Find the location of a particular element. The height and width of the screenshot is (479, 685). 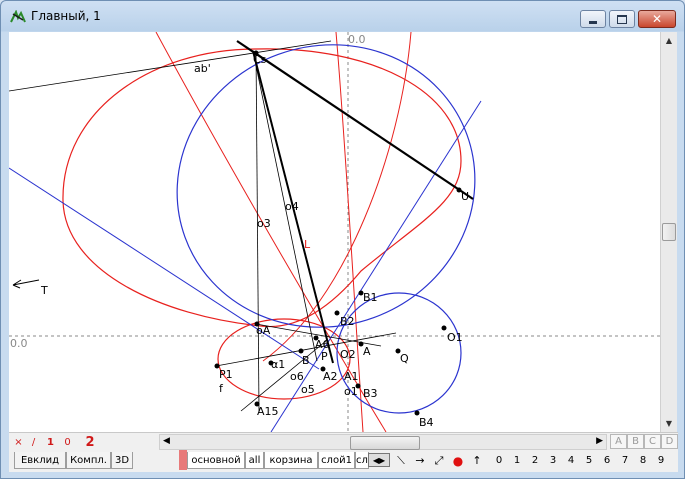

label-oa: oA is located at coordinates (263, 330).